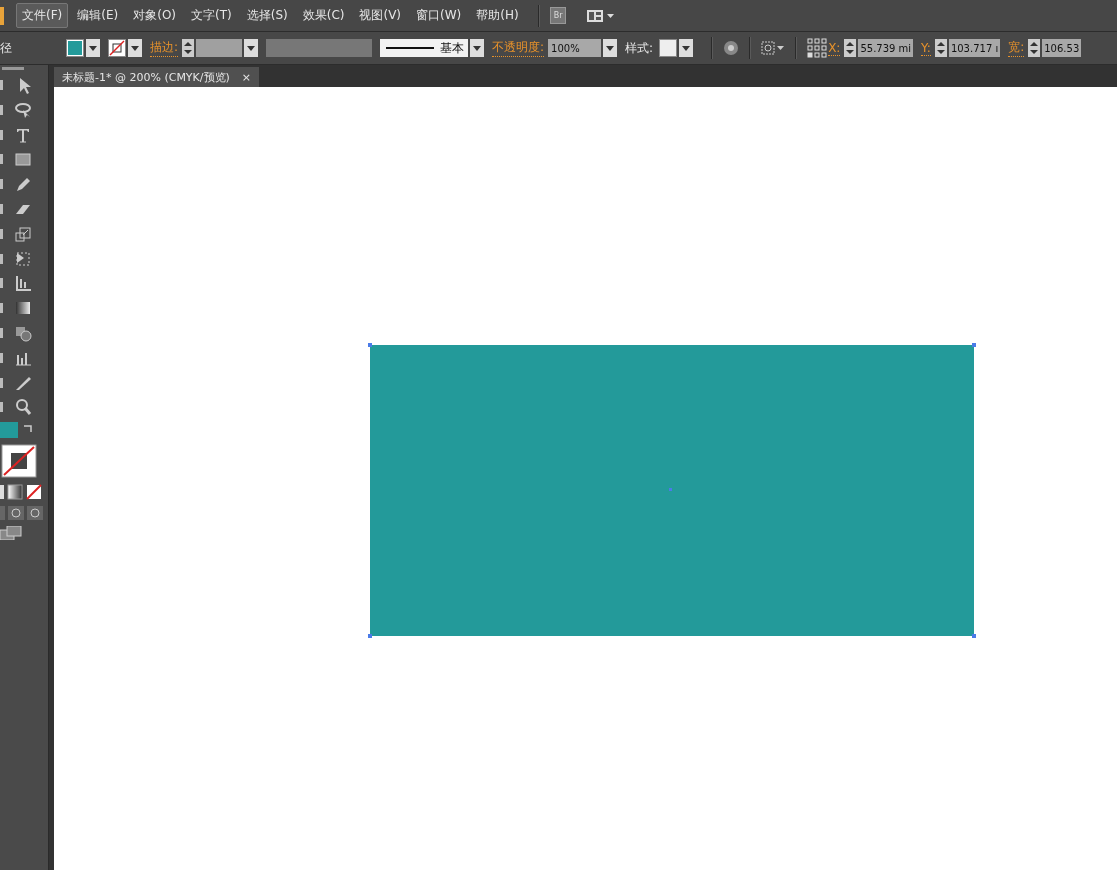  What do you see at coordinates (886, 48) in the screenshot?
I see `x-field: 55.739 mi` at bounding box center [886, 48].